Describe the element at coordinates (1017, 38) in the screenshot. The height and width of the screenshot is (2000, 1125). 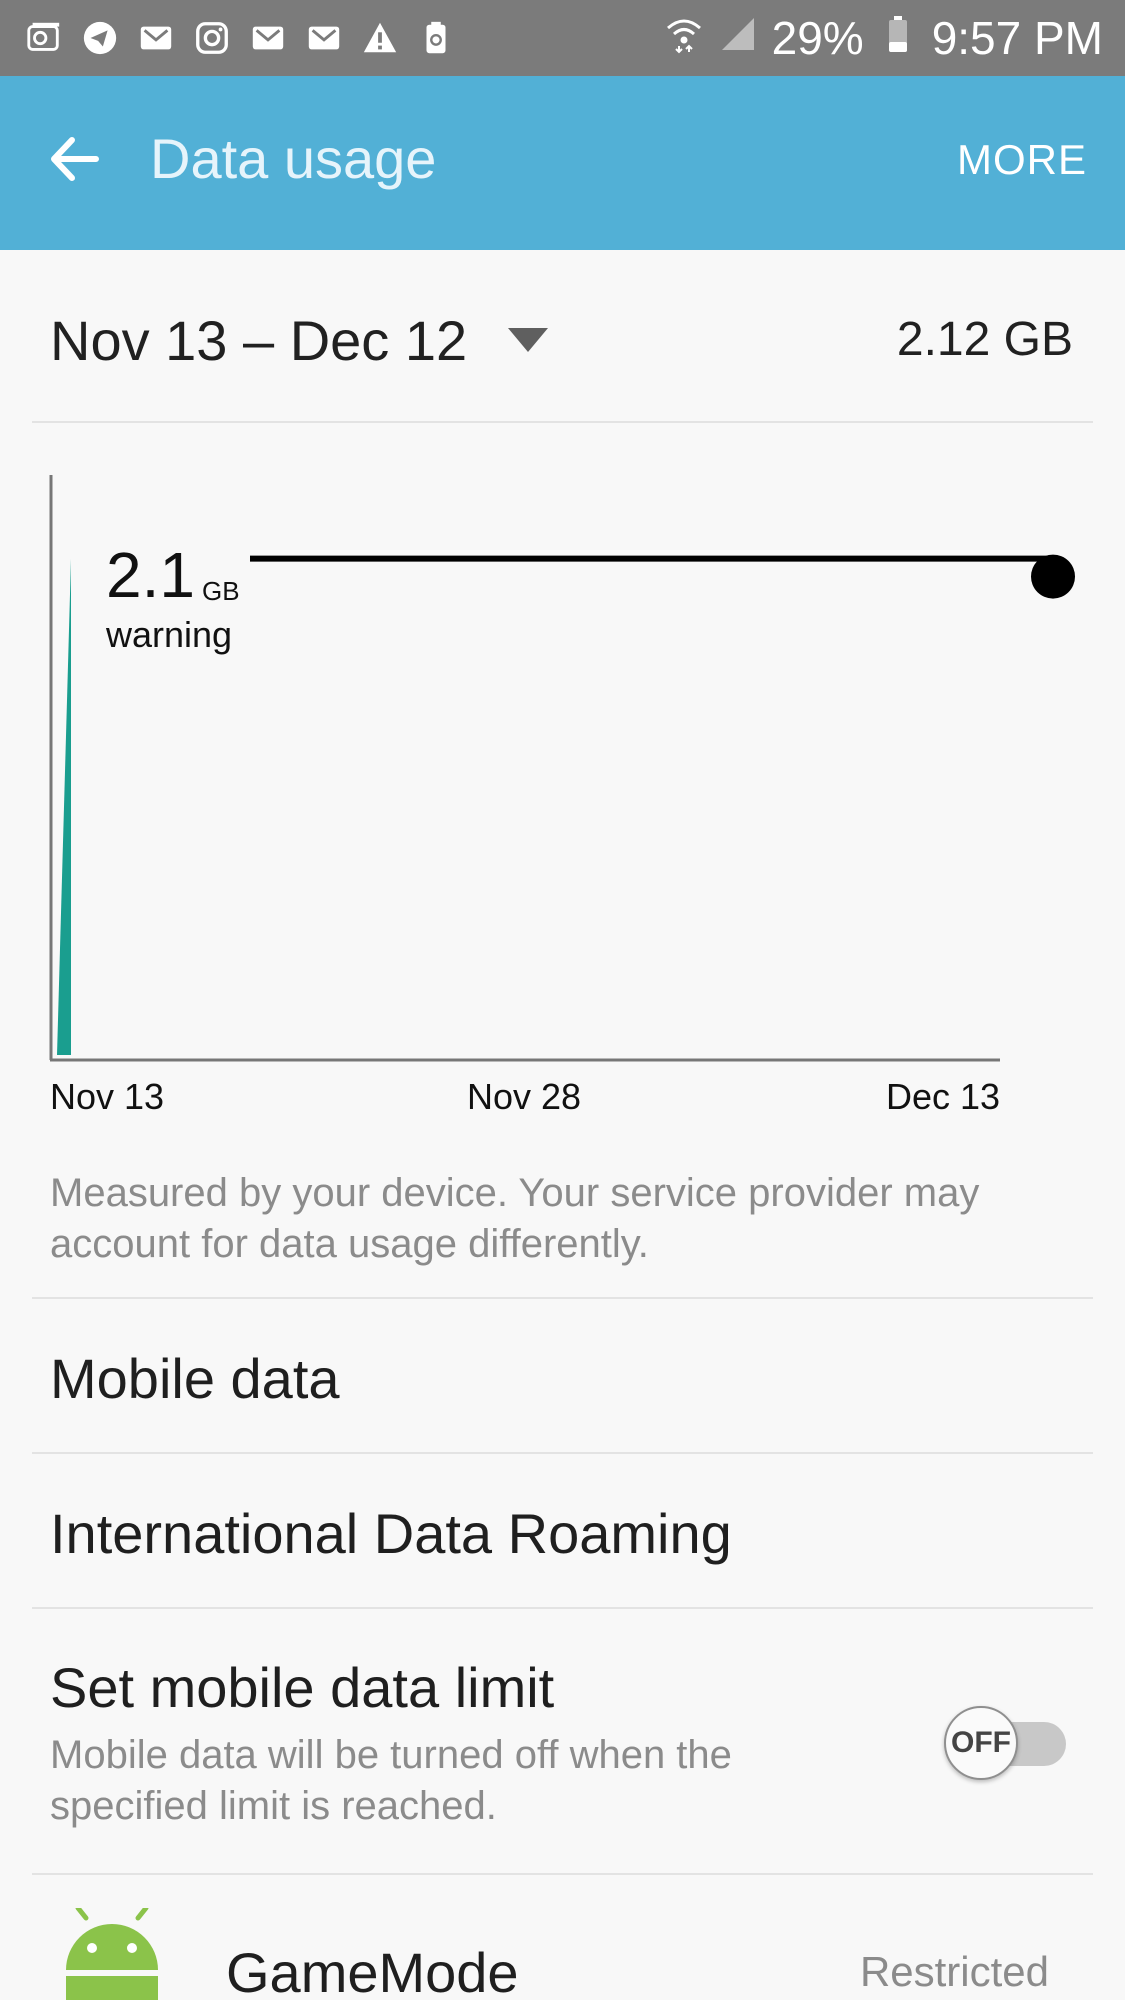
I see `clock: 9:57 PM` at that location.